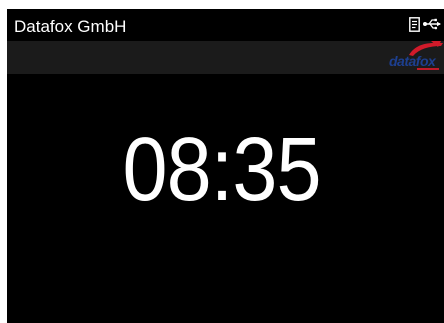 Image resolution: width=444 pixels, height=323 pixels. I want to click on logo-wordmark: datafox, so click(412, 61).